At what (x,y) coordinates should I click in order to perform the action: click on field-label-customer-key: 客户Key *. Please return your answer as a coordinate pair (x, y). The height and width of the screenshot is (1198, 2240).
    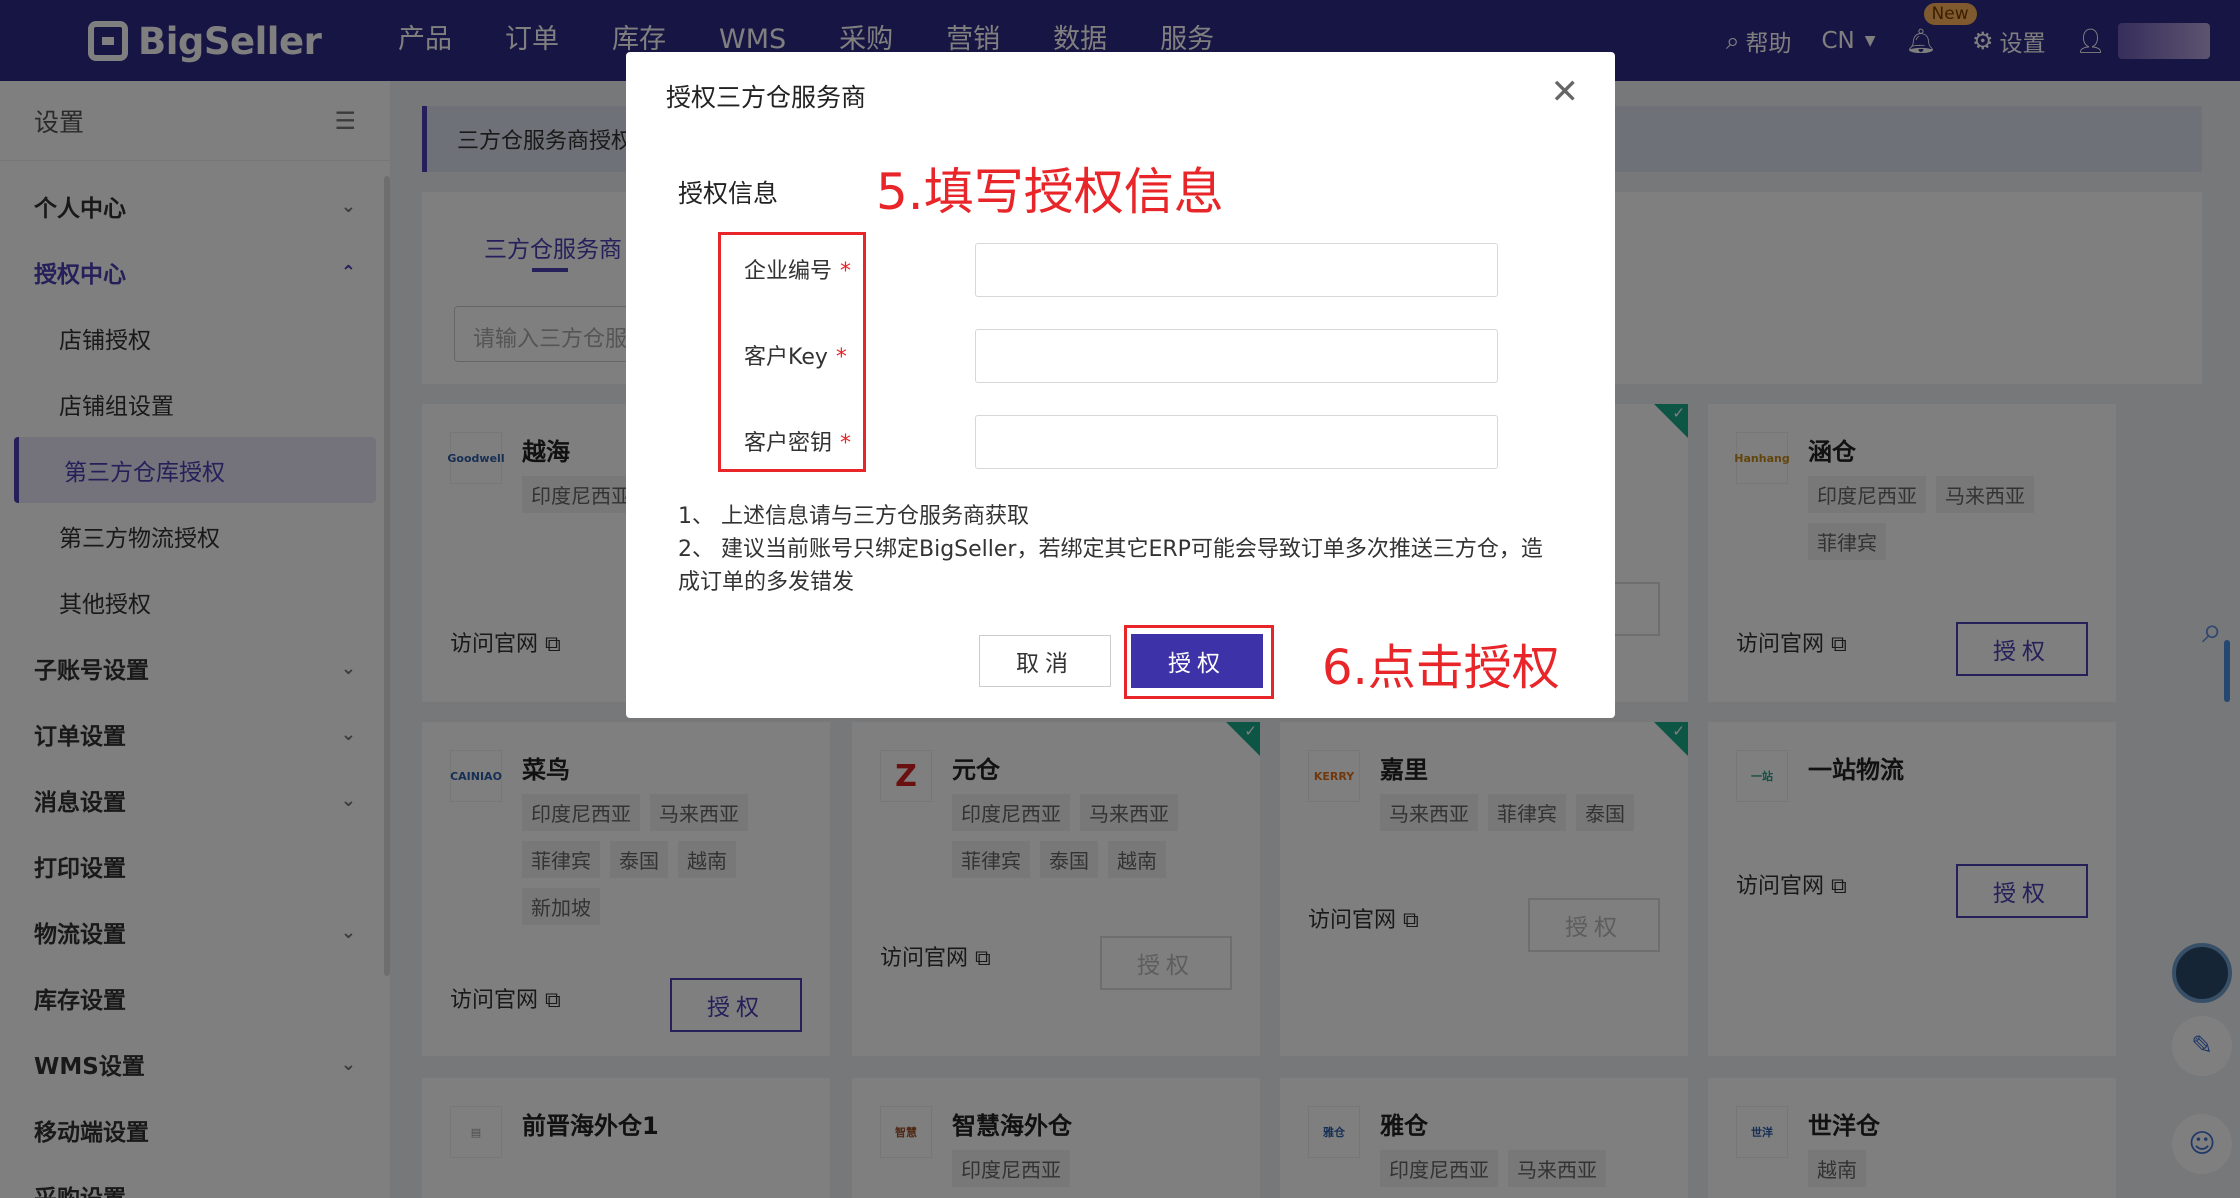
    Looking at the image, I should click on (795, 355).